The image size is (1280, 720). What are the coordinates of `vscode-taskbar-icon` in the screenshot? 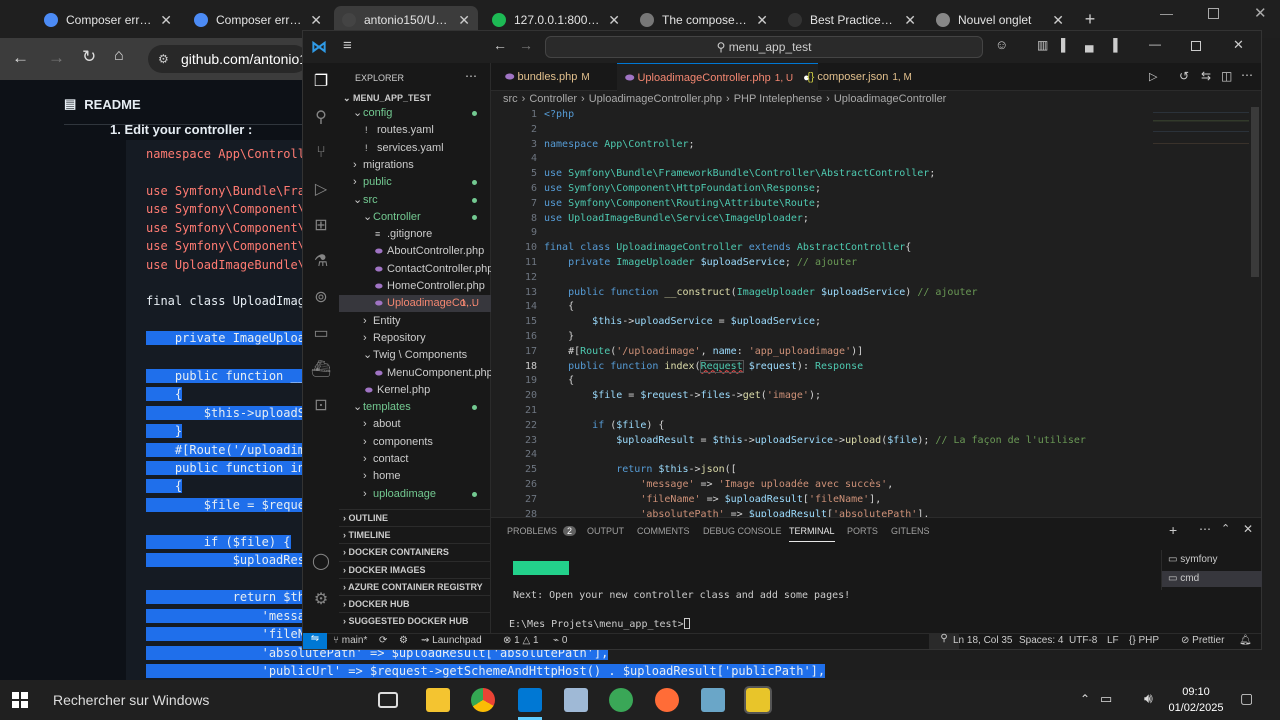 It's located at (530, 700).